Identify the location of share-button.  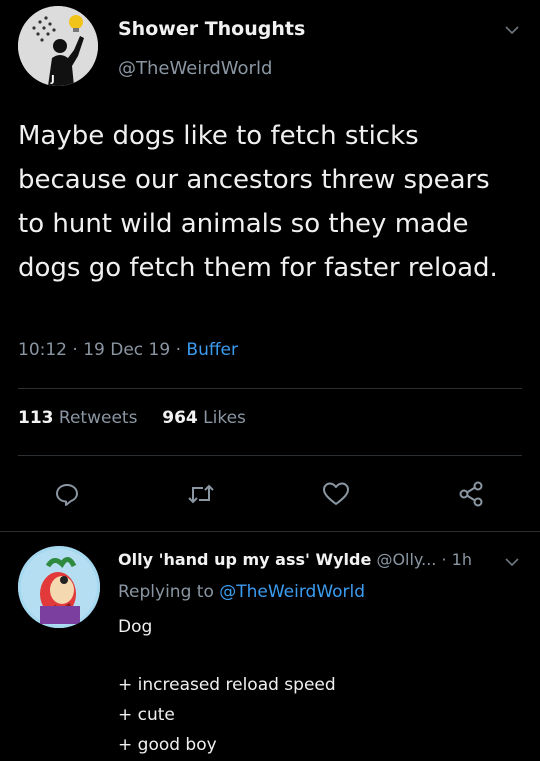
(471, 494).